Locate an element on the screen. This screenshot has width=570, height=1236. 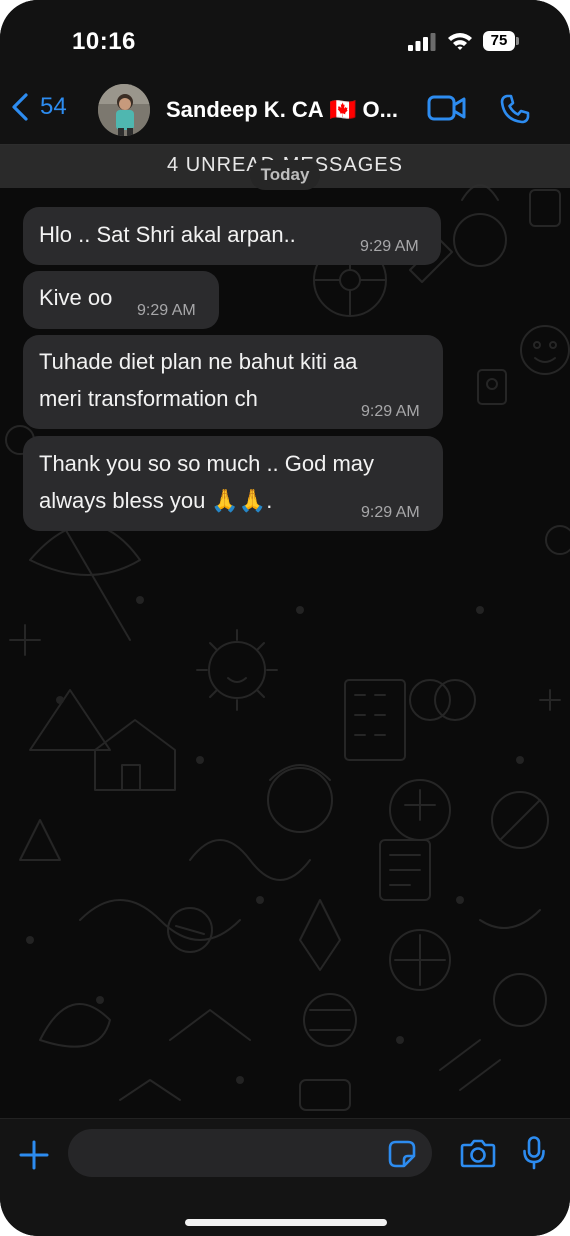
battery-level: 75 is located at coordinates (499, 40).